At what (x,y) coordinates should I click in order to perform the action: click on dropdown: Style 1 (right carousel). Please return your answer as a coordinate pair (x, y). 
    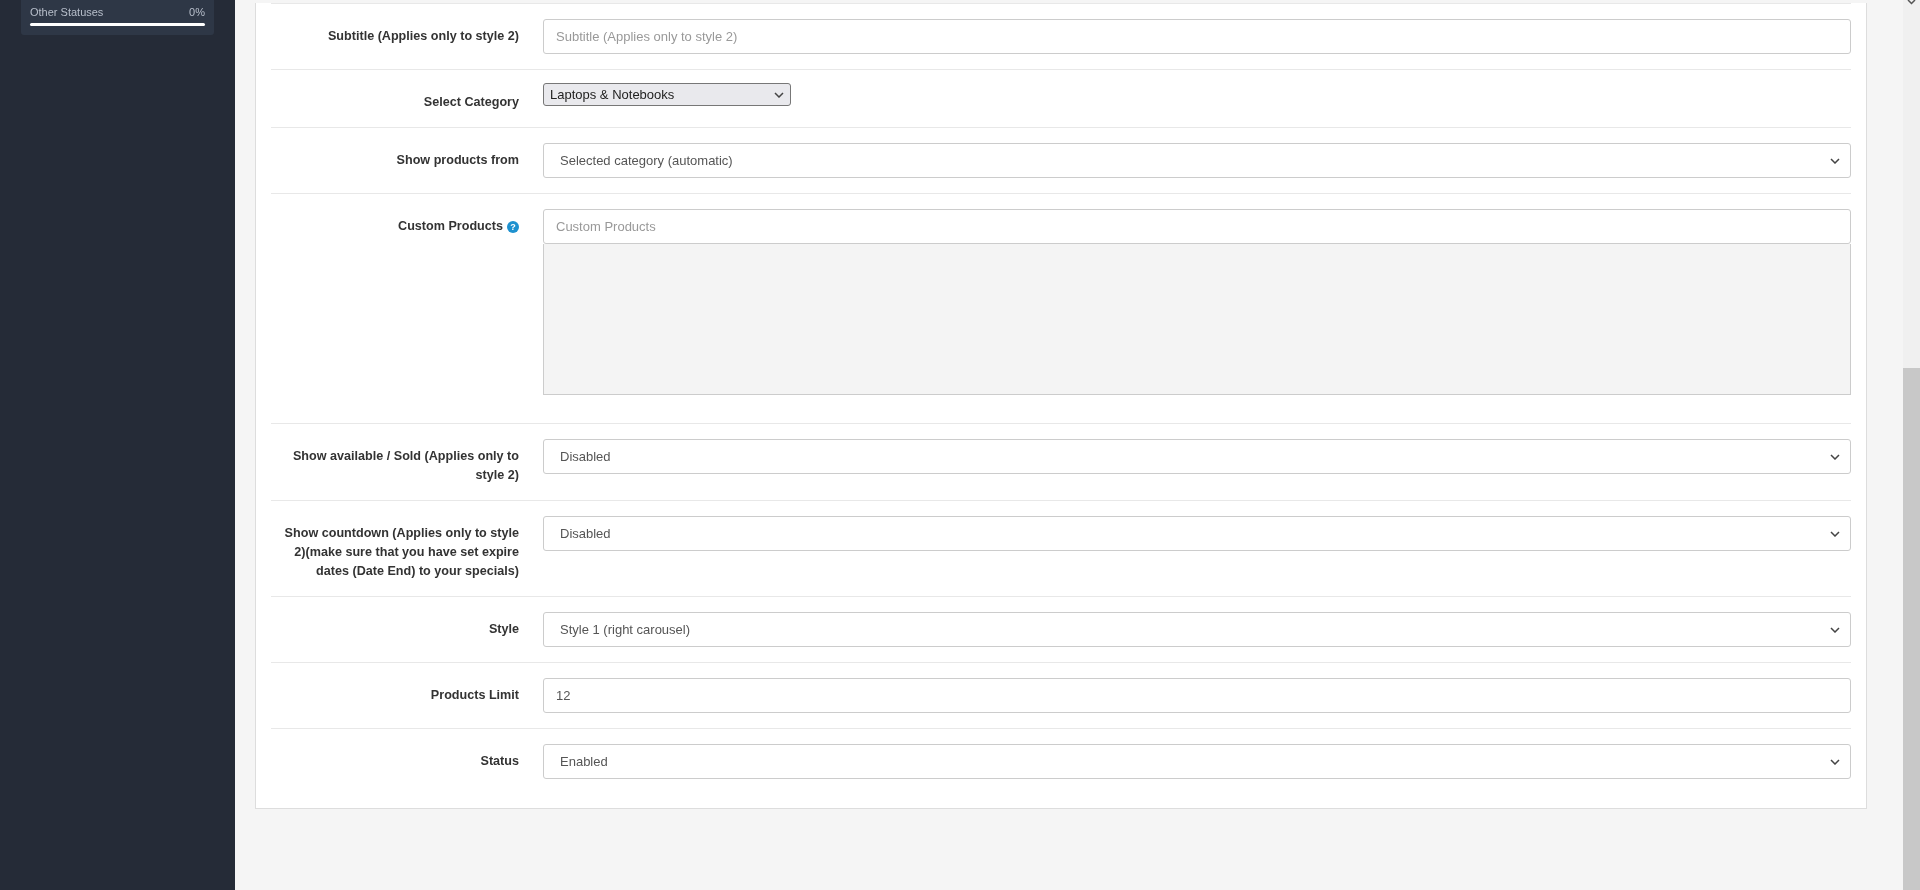
    Looking at the image, I should click on (1197, 629).